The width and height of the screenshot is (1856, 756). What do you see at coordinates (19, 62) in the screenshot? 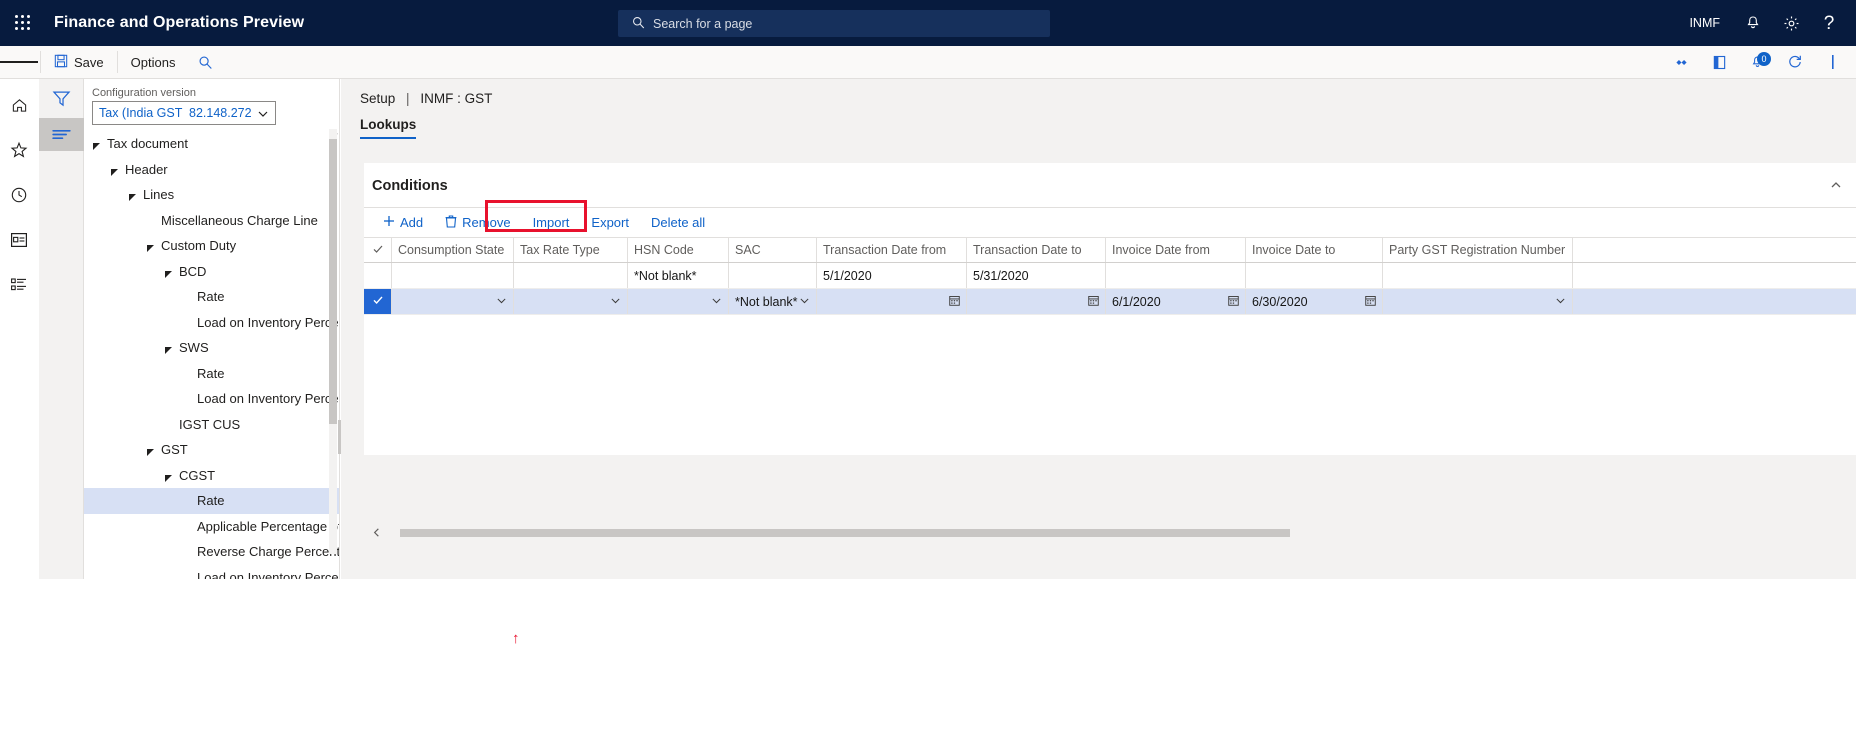
I see `navigation-menu-icon` at bounding box center [19, 62].